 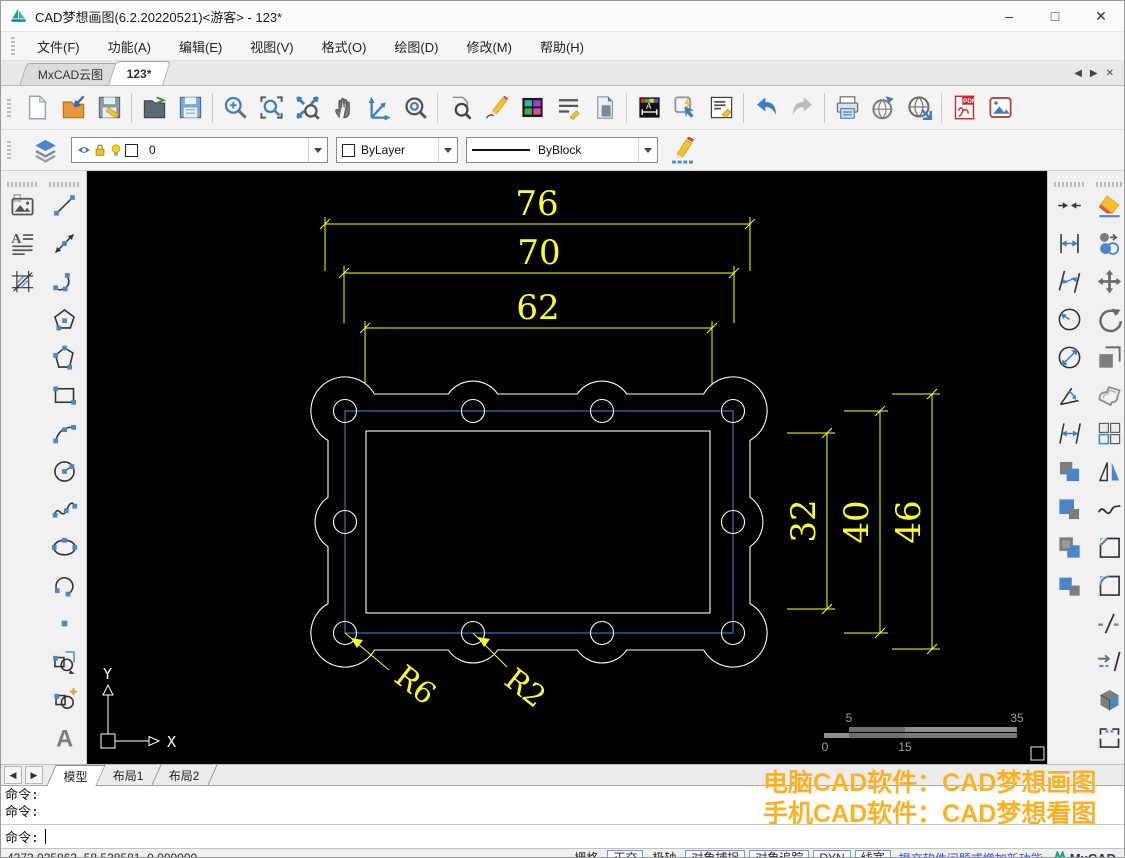 I want to click on pan-button, so click(x=343, y=108).